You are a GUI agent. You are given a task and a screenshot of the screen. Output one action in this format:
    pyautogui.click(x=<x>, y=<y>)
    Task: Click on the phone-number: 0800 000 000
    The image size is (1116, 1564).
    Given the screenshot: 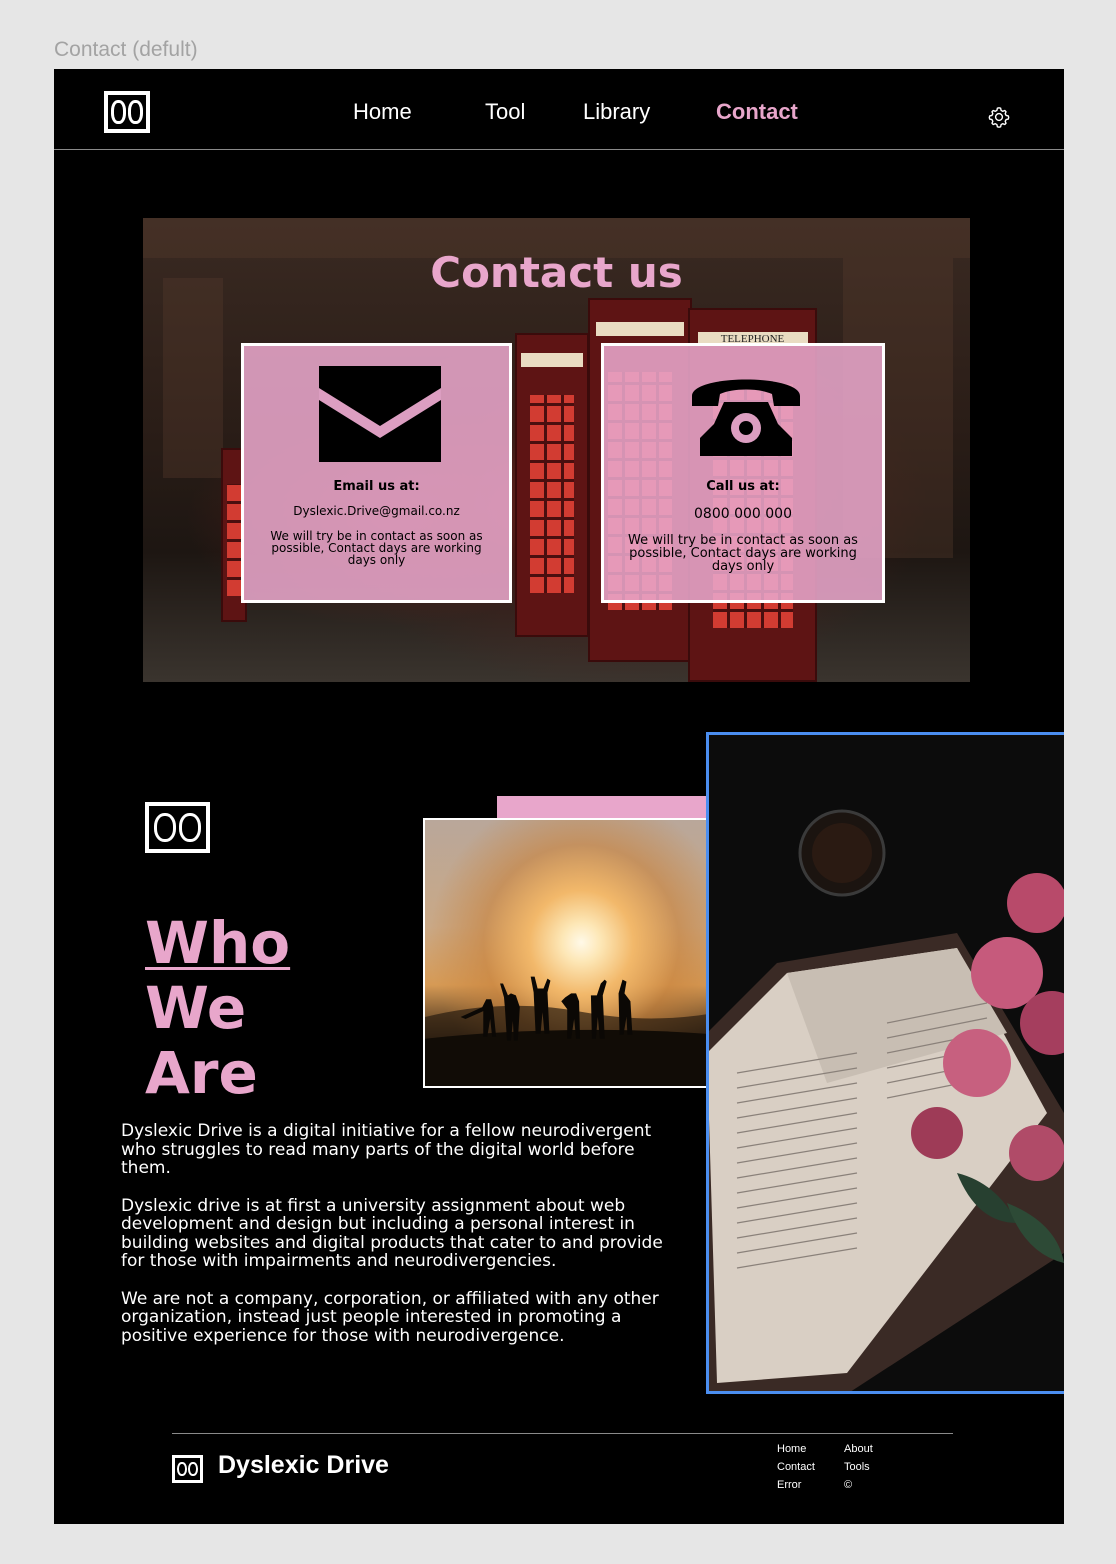 What is the action you would take?
    pyautogui.click(x=743, y=514)
    